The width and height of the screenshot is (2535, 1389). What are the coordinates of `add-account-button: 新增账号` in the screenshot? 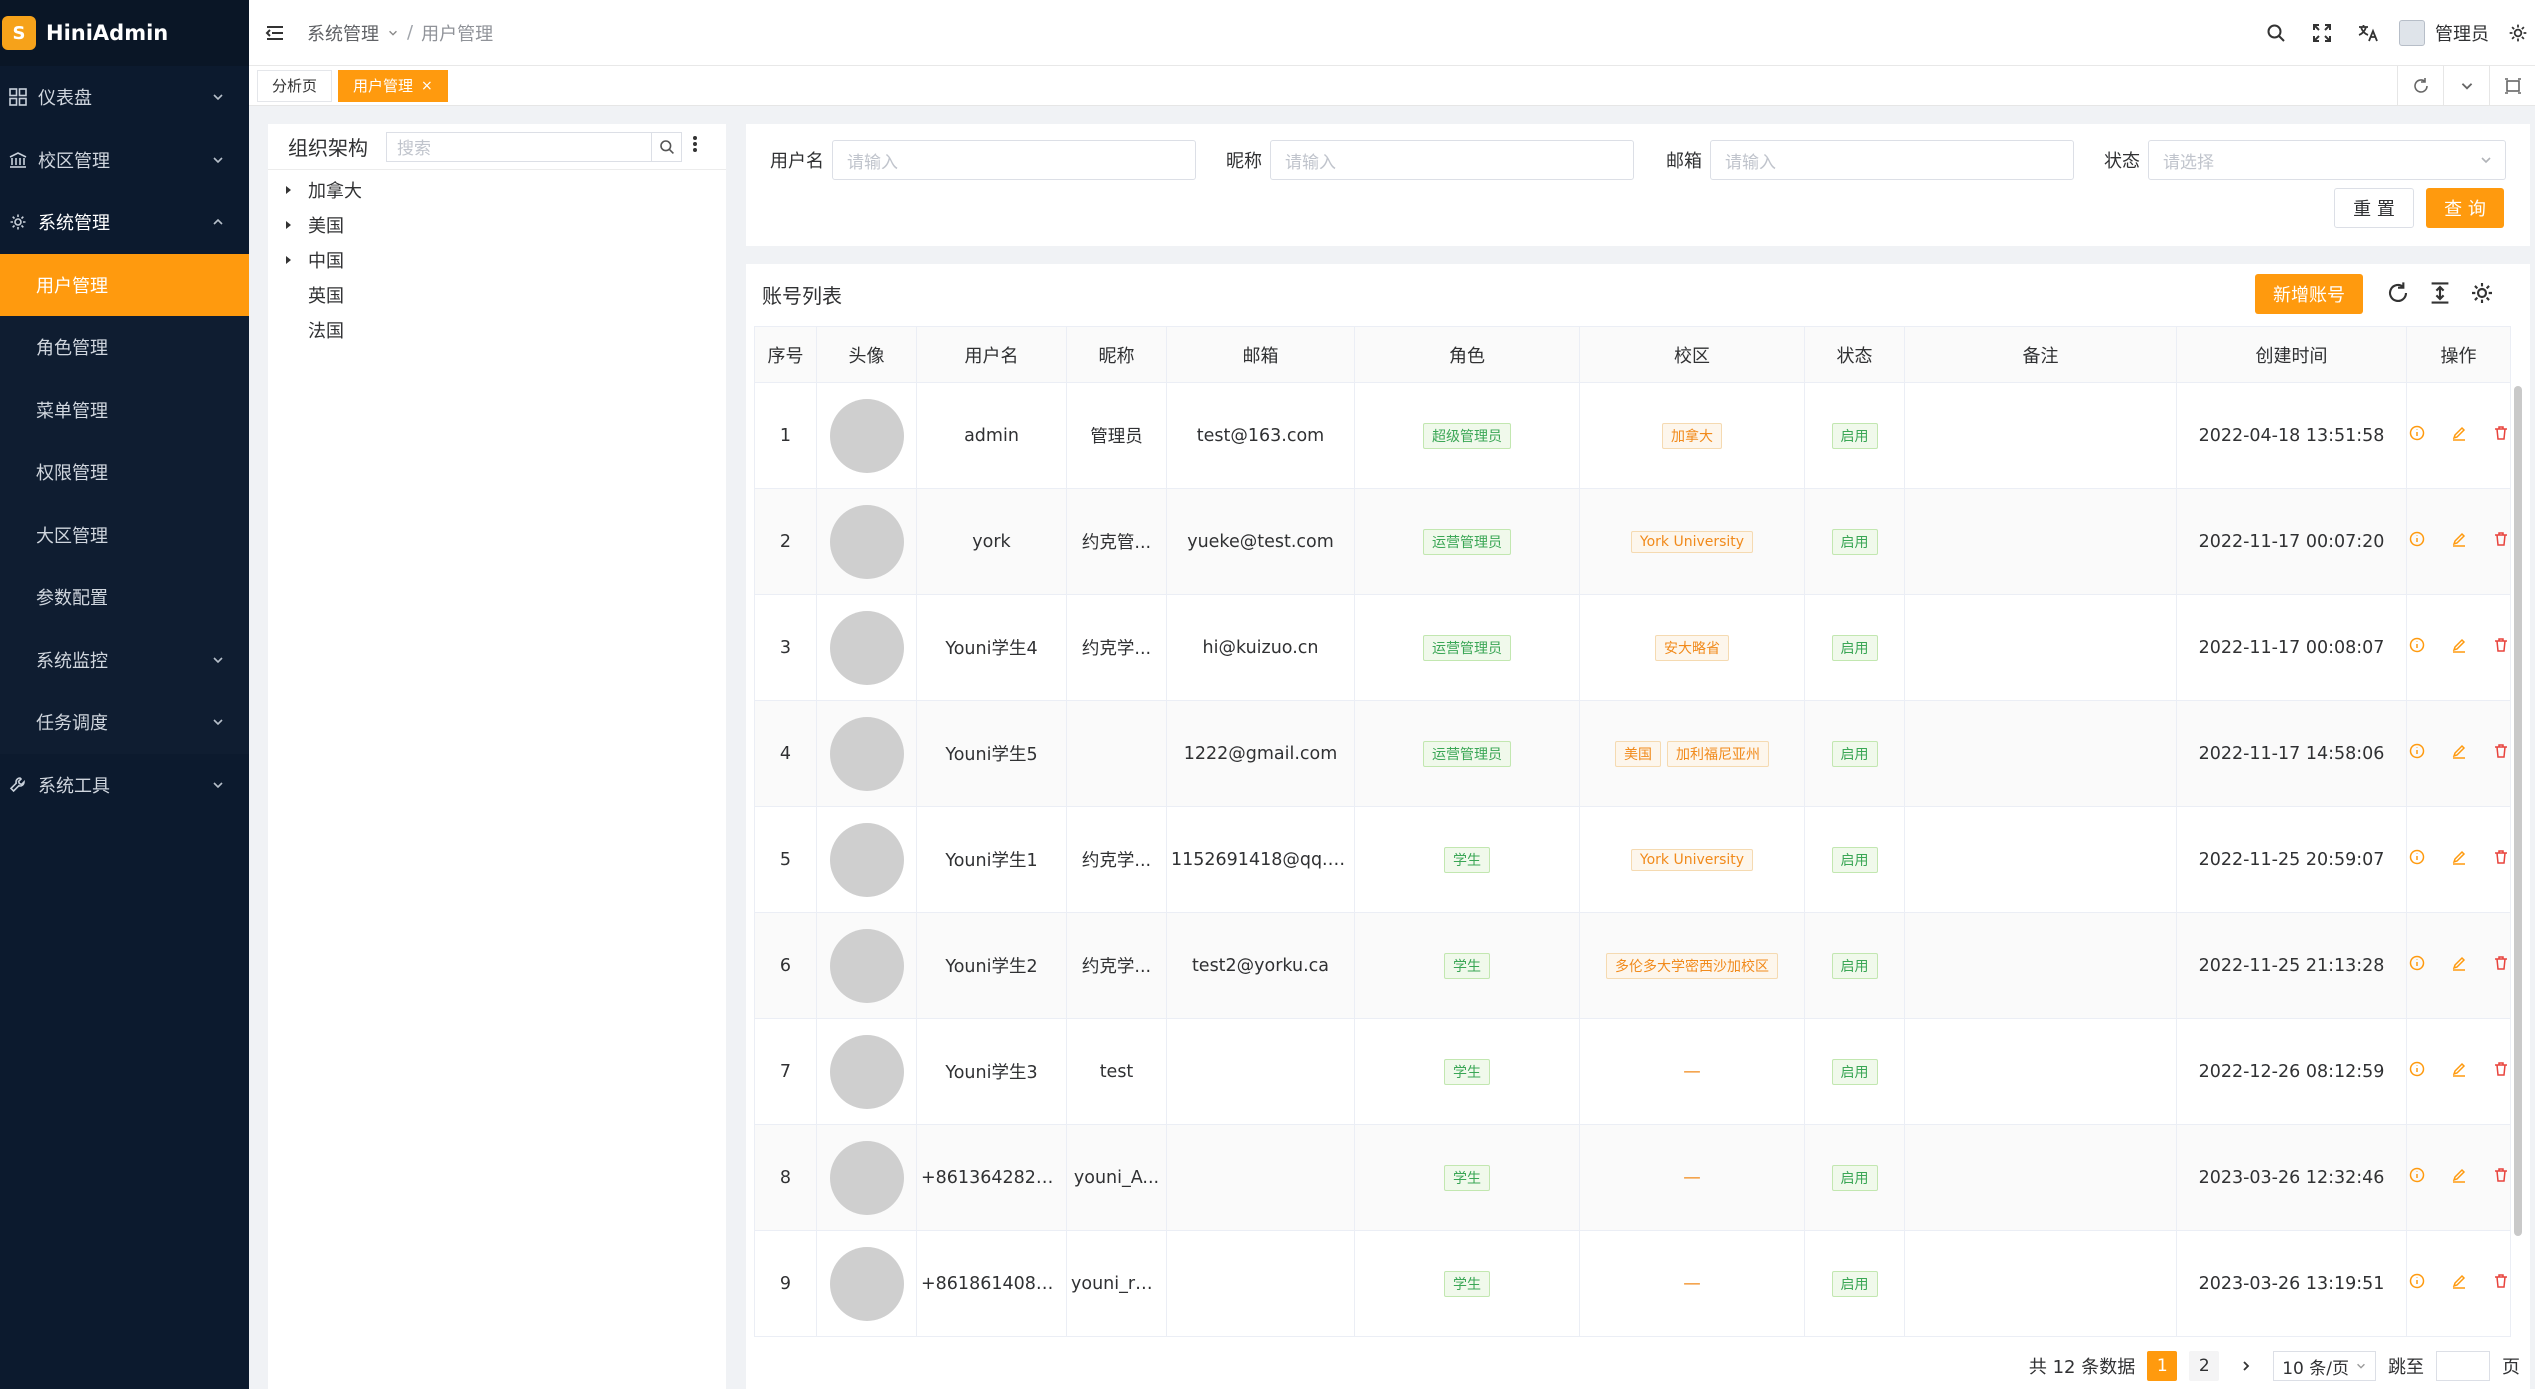 It's located at (2309, 294).